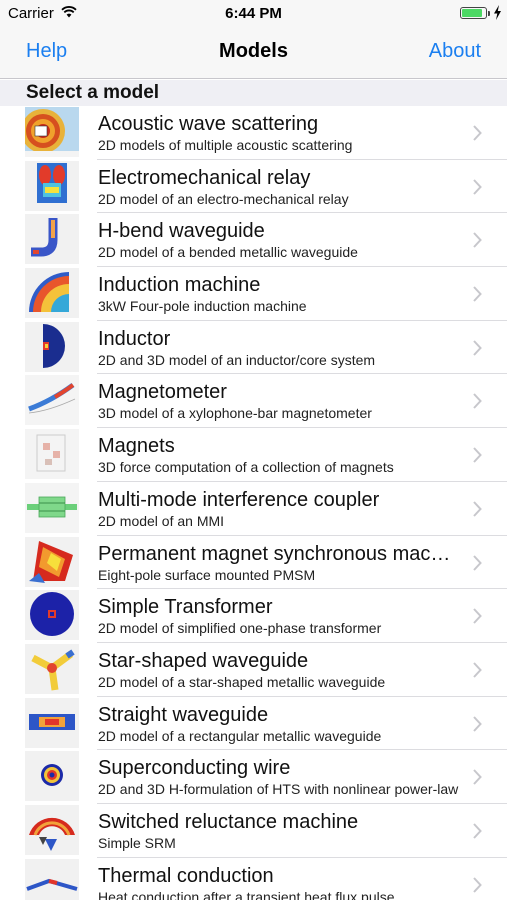  What do you see at coordinates (207, 574) in the screenshot?
I see `model-subtitle: Eight-pole surface mounted PMSM` at bounding box center [207, 574].